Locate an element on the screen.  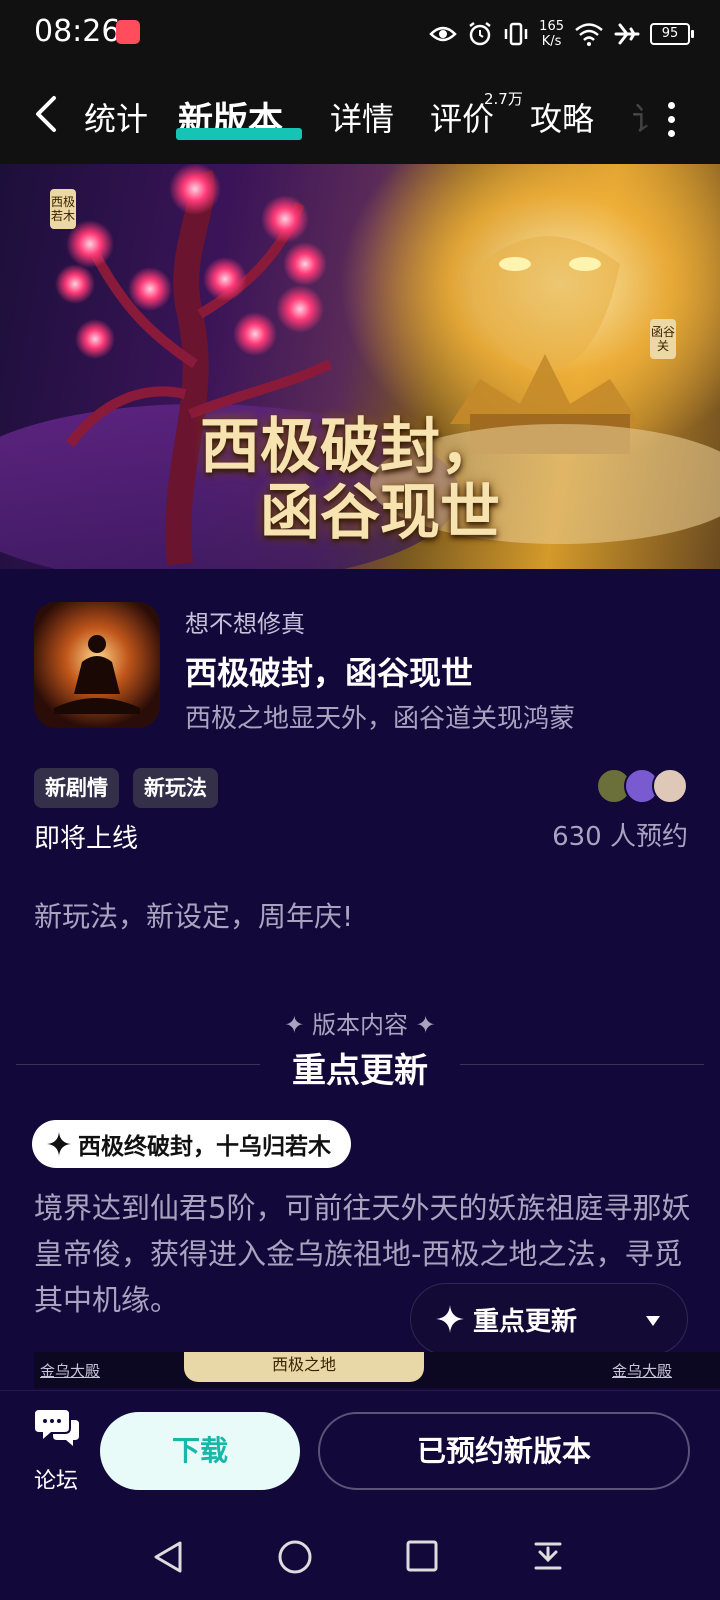
forum-button is located at coordinates (57, 1429).